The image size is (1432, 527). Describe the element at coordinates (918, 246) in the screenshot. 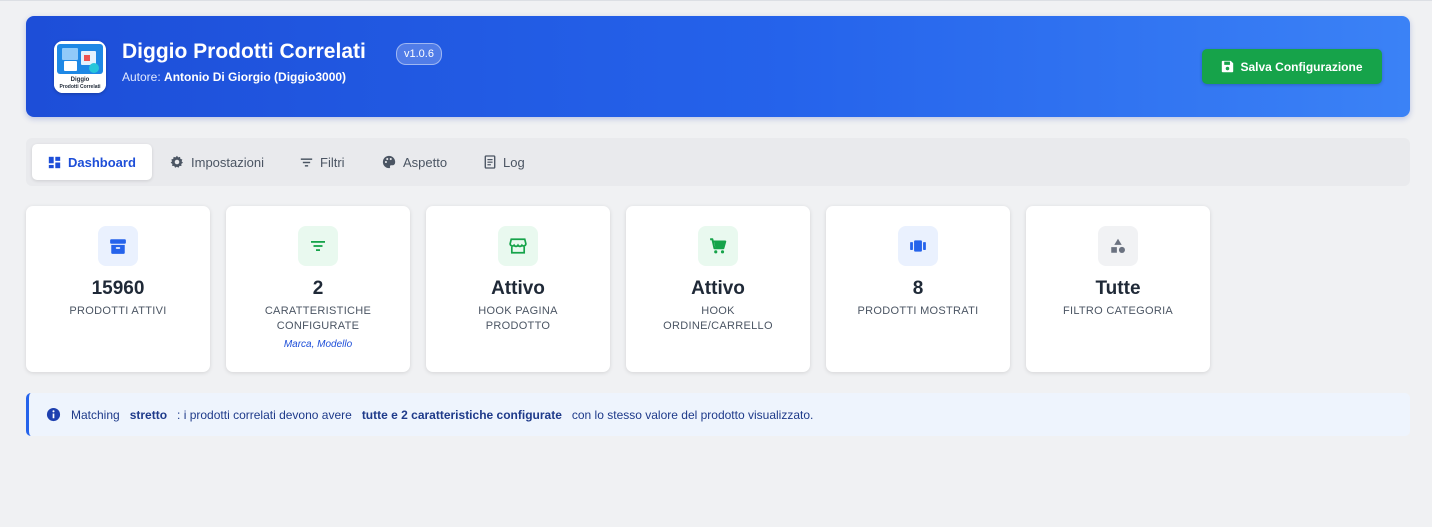

I see `carousel-icon` at that location.